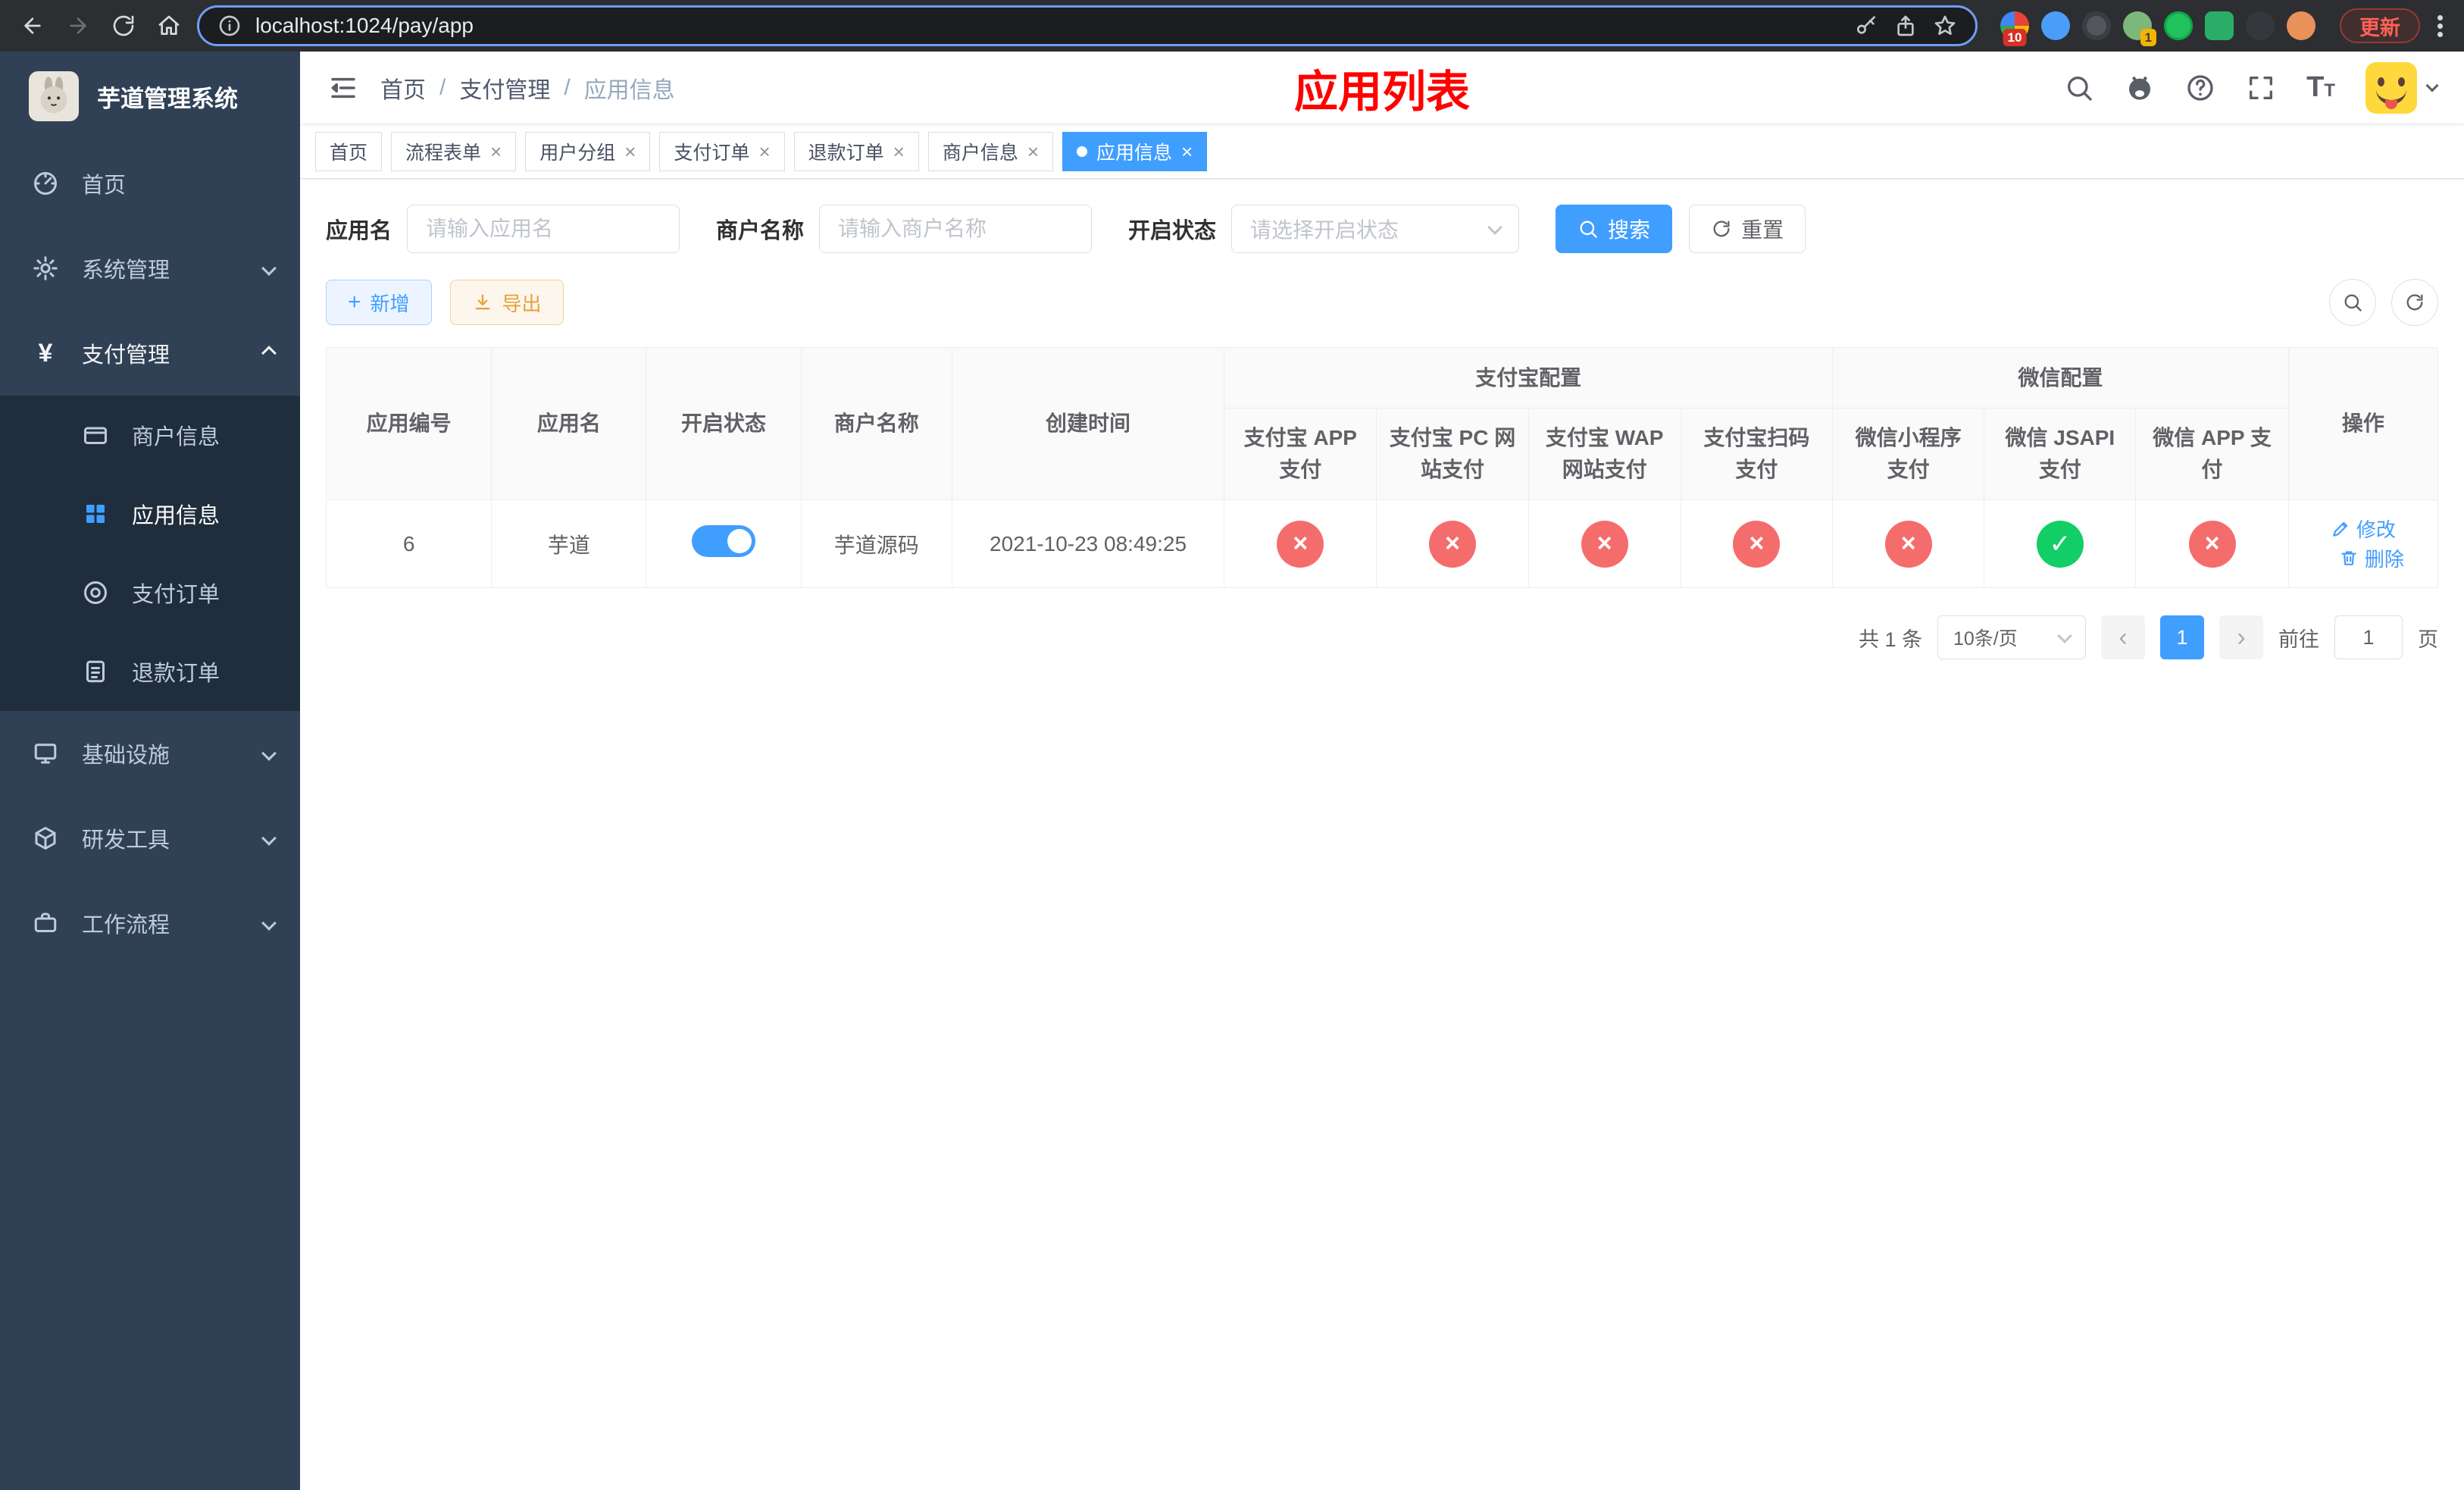  I want to click on yen-icon: ¥, so click(45, 353).